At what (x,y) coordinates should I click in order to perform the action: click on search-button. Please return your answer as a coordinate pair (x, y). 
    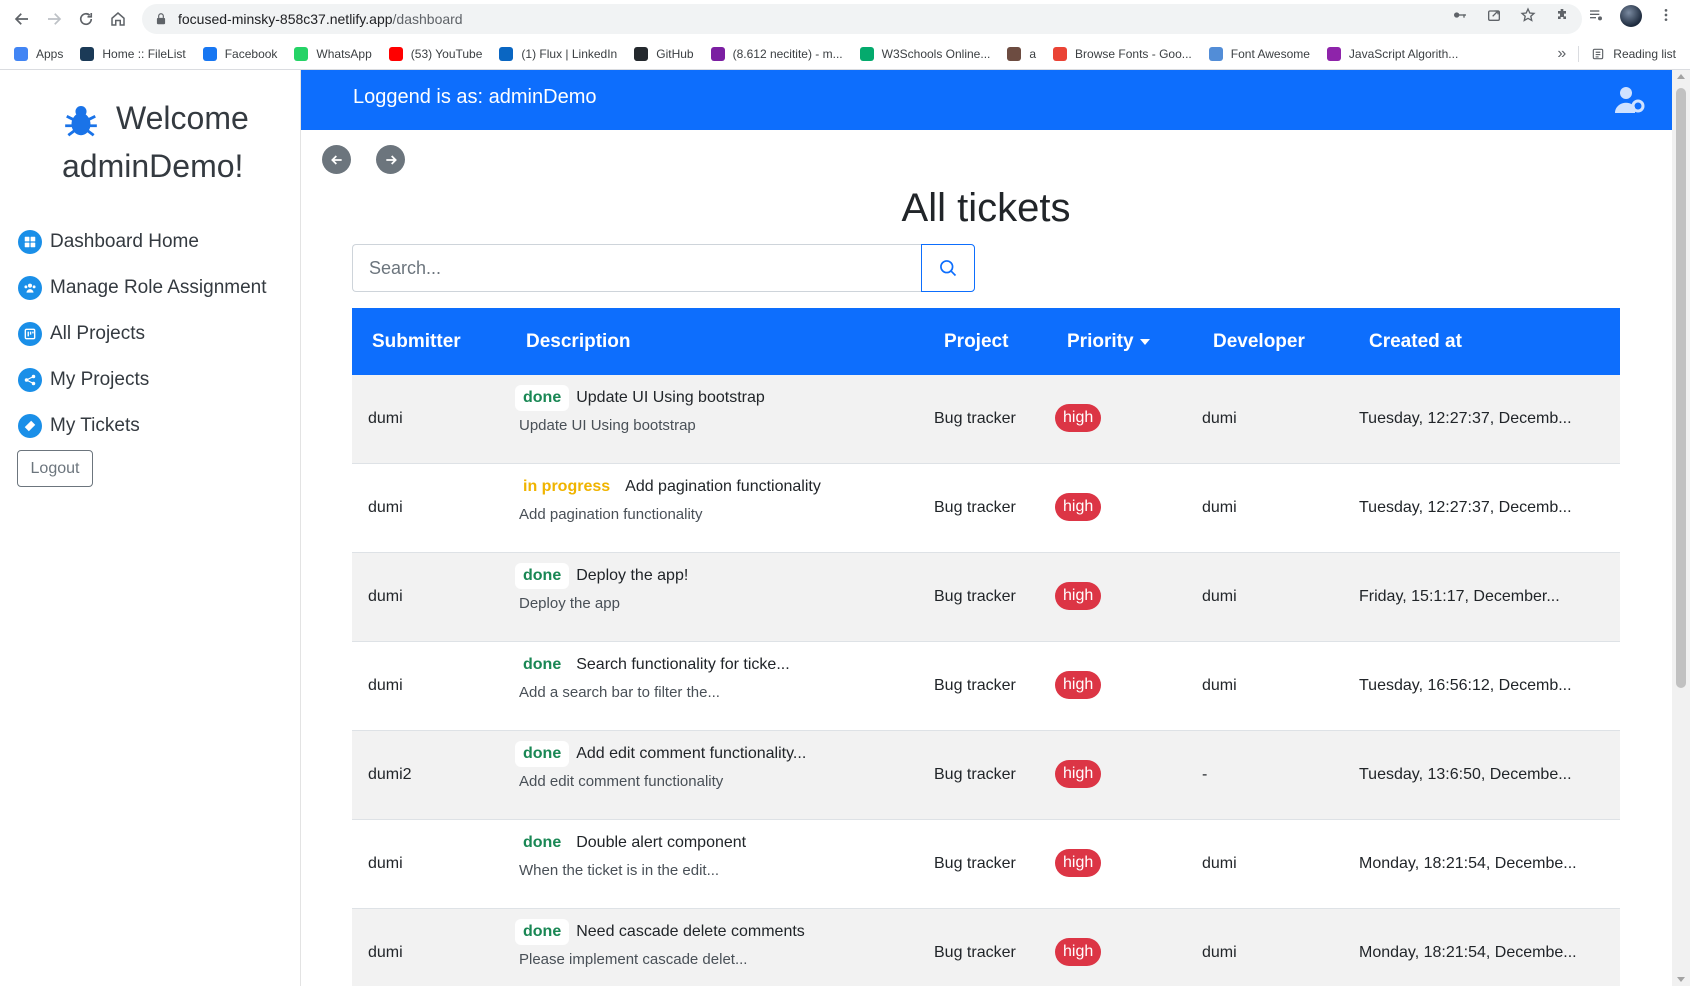
    Looking at the image, I should click on (948, 268).